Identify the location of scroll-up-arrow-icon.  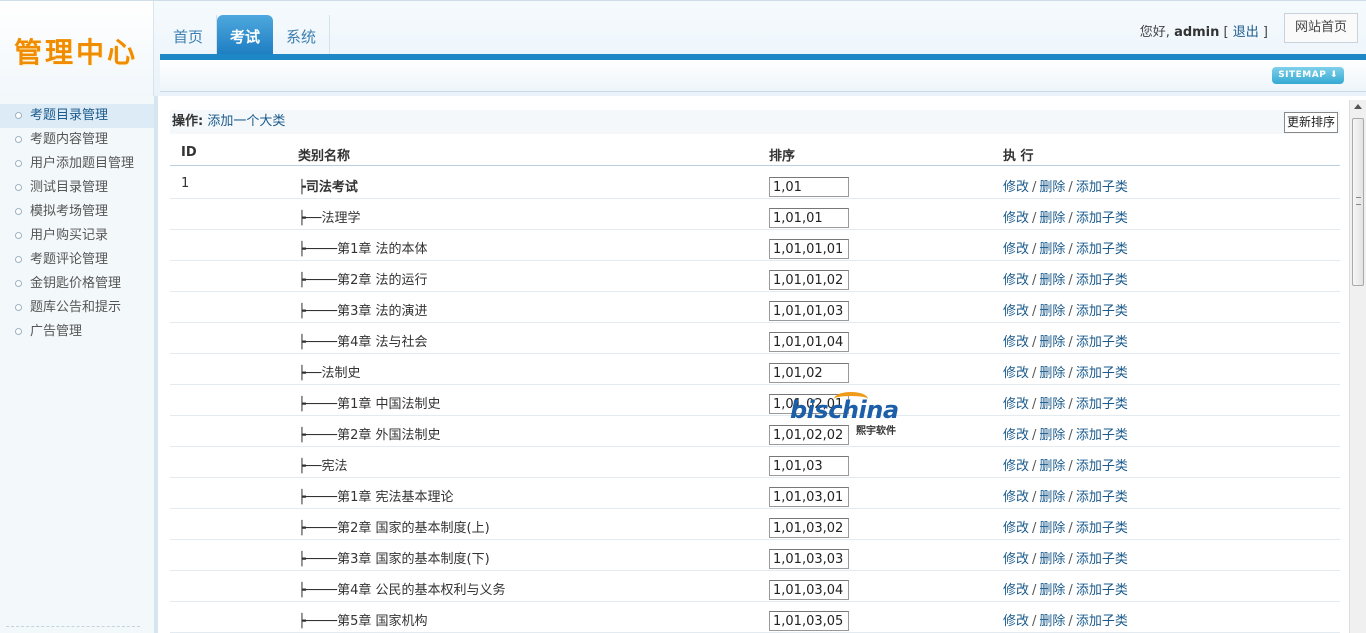
(1358, 106).